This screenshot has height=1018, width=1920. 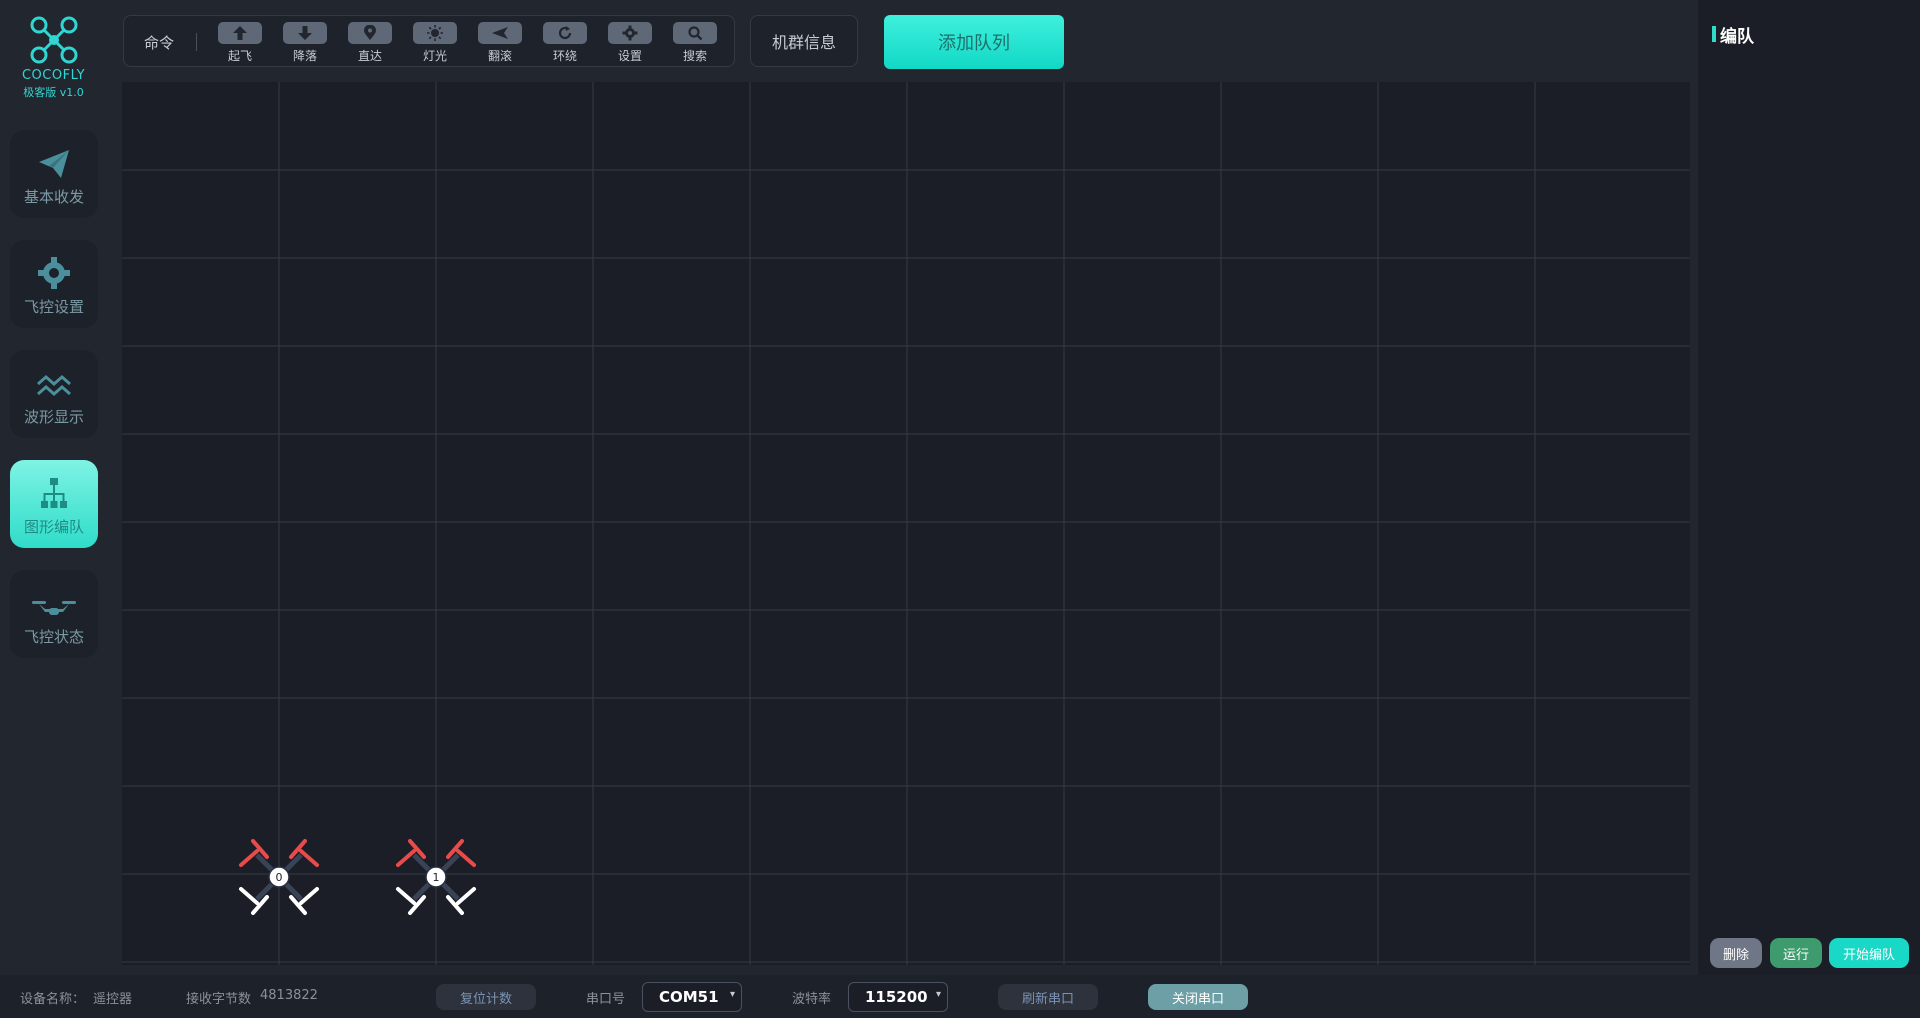 I want to click on device-name-label: 设备名称：, so click(x=53, y=999).